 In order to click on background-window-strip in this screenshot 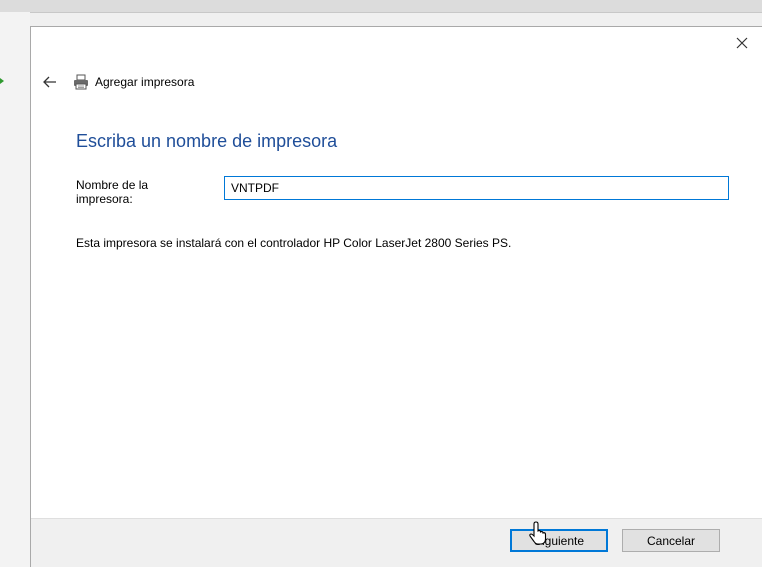, I will do `click(381, 6)`.